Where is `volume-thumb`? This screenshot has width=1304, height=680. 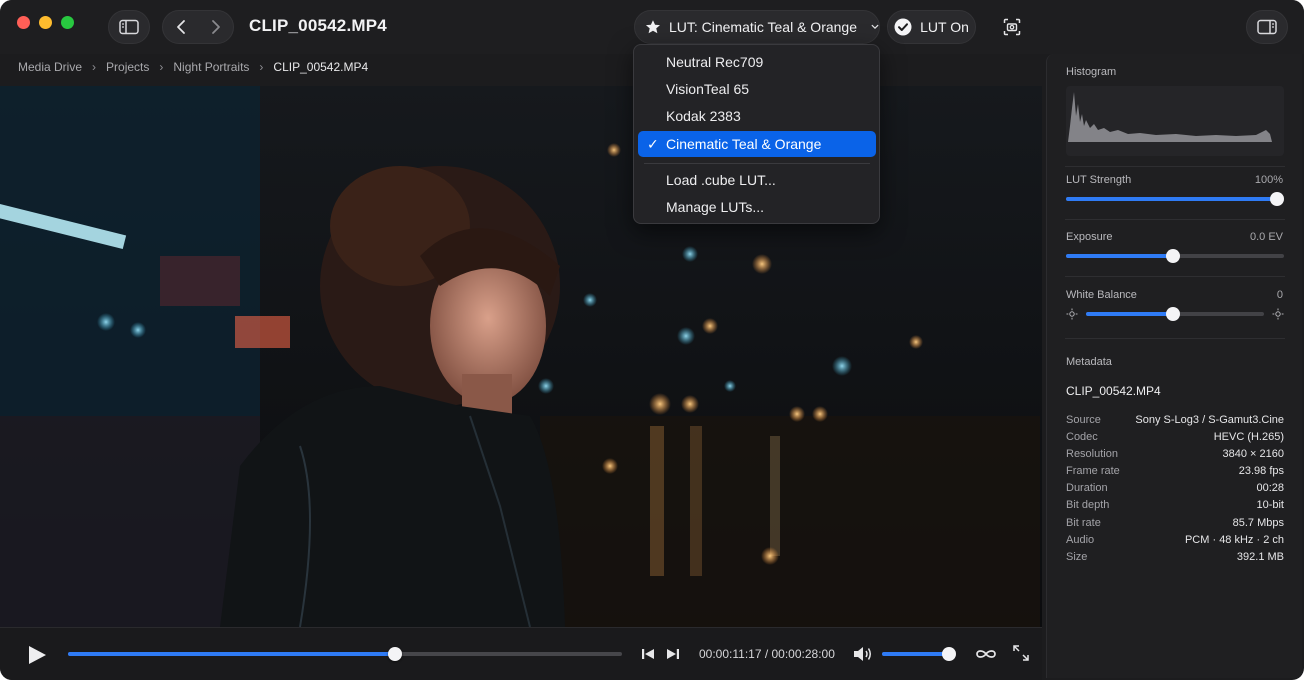 volume-thumb is located at coordinates (948, 654).